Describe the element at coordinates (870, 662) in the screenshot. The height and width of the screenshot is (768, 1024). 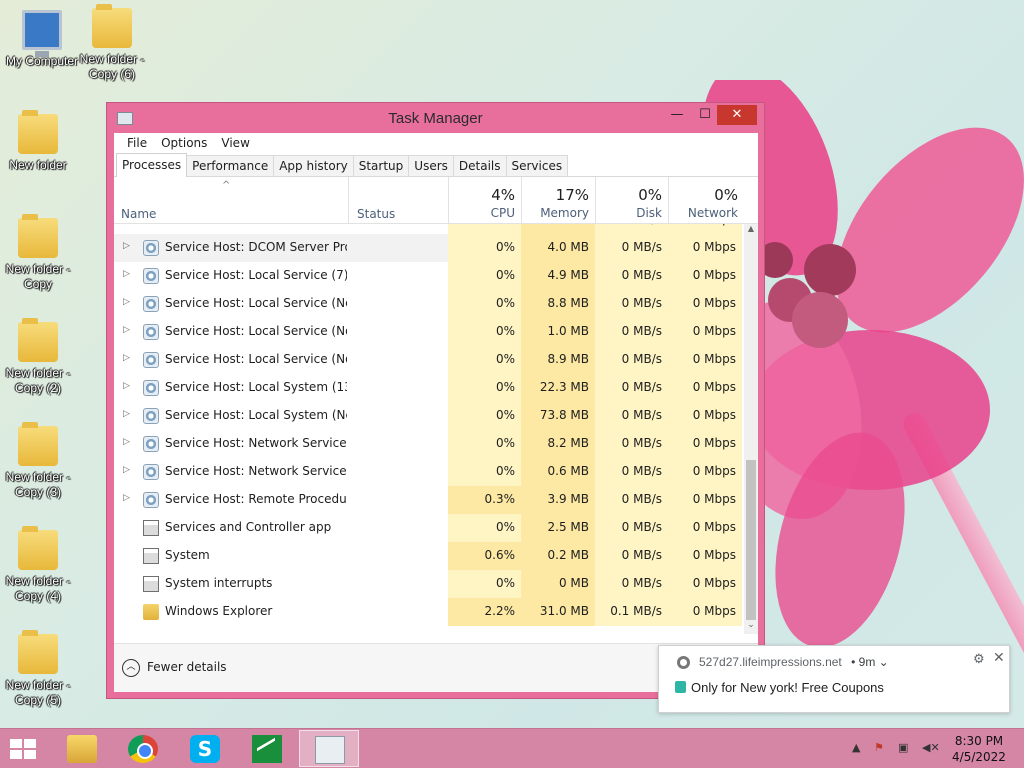
I see `notification-age: • 9m ⌄` at that location.